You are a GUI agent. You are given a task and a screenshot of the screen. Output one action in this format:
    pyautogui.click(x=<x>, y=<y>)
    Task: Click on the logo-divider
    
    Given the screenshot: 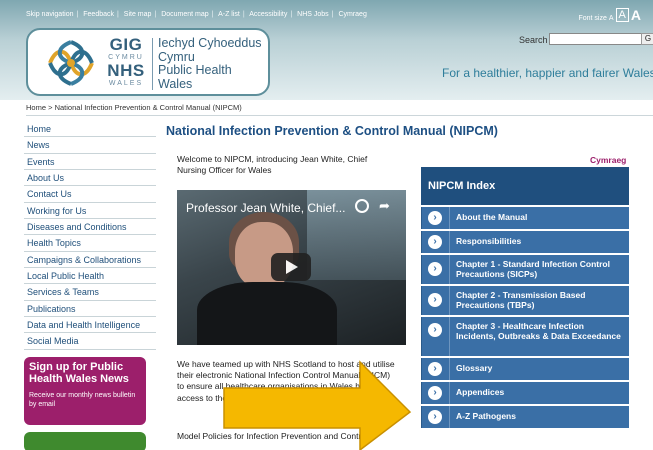 What is the action you would take?
    pyautogui.click(x=152, y=64)
    